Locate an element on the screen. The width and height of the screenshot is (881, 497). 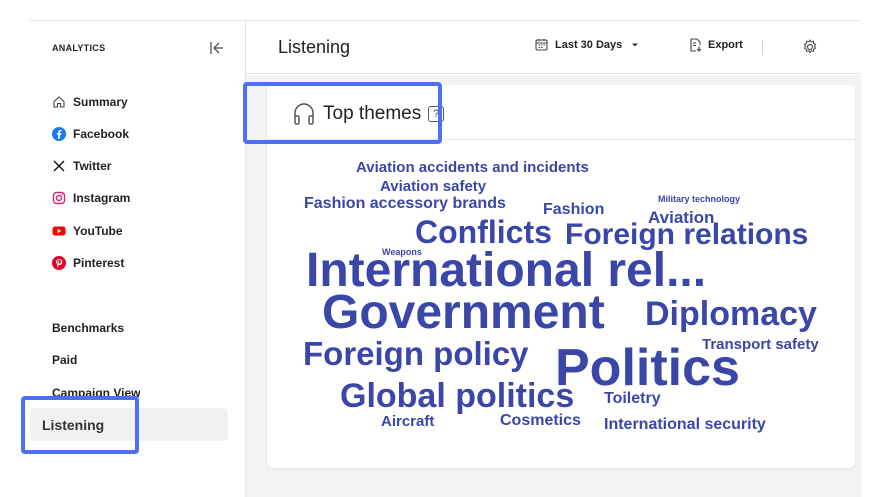
instagram-icon is located at coordinates (59, 198).